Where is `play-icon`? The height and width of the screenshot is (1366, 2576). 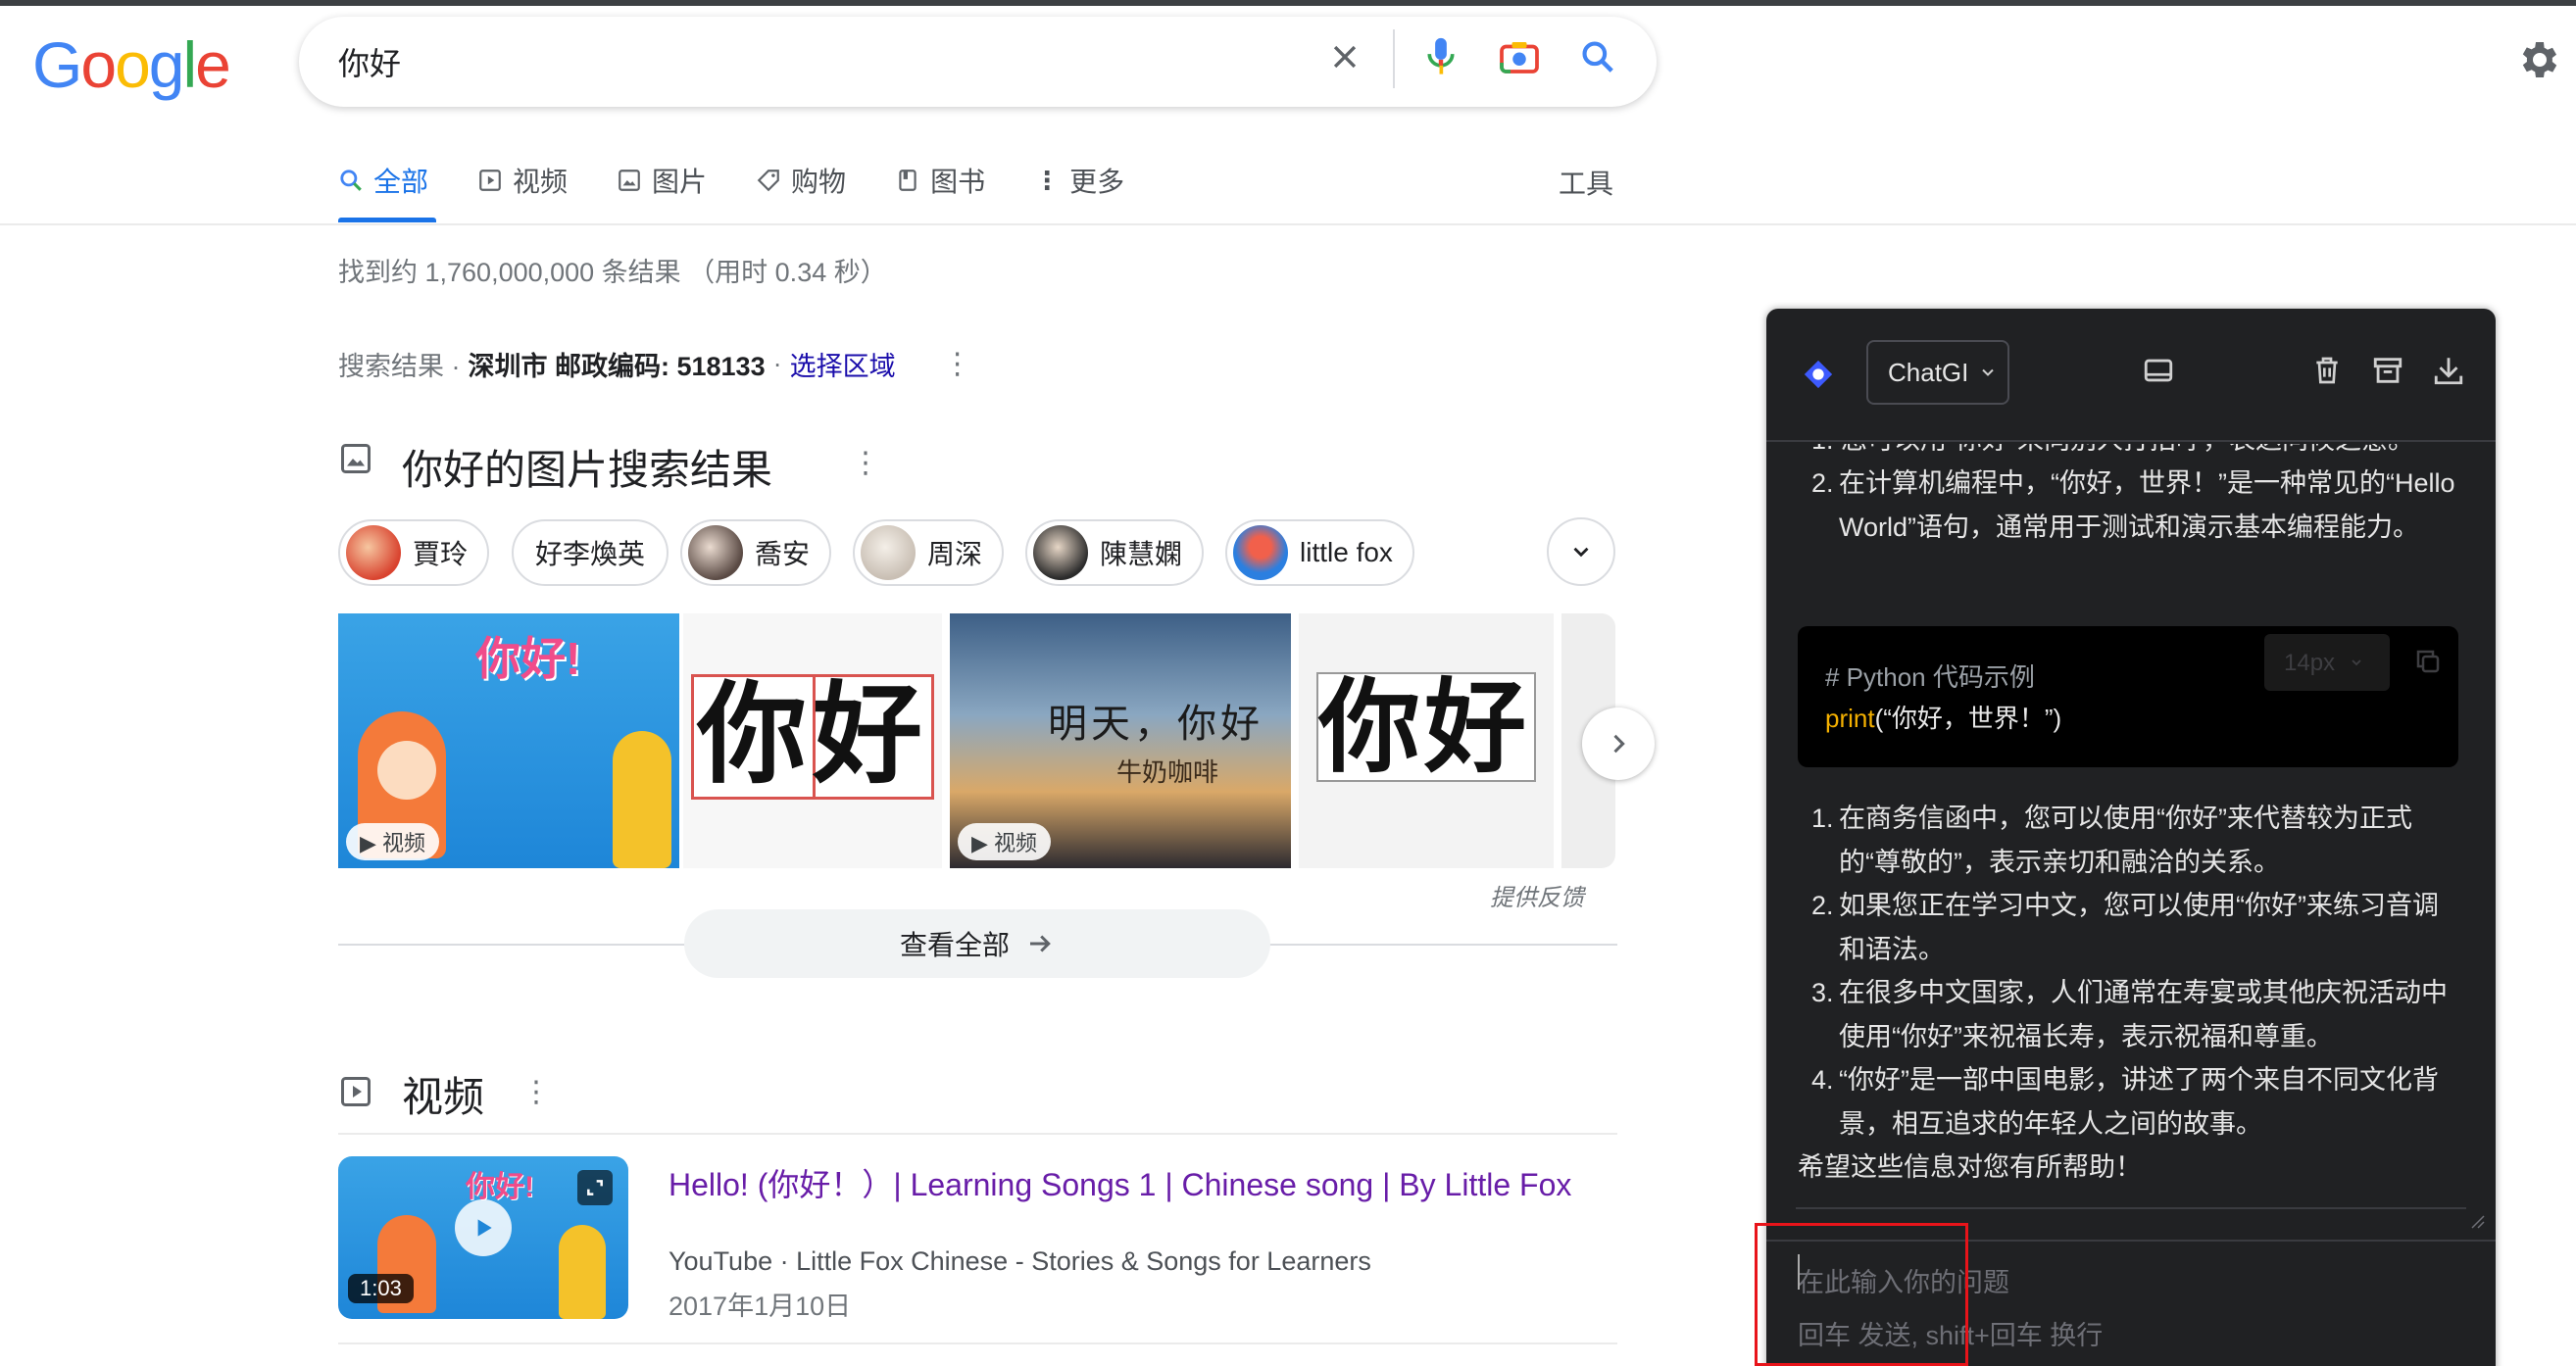
play-icon is located at coordinates (490, 180).